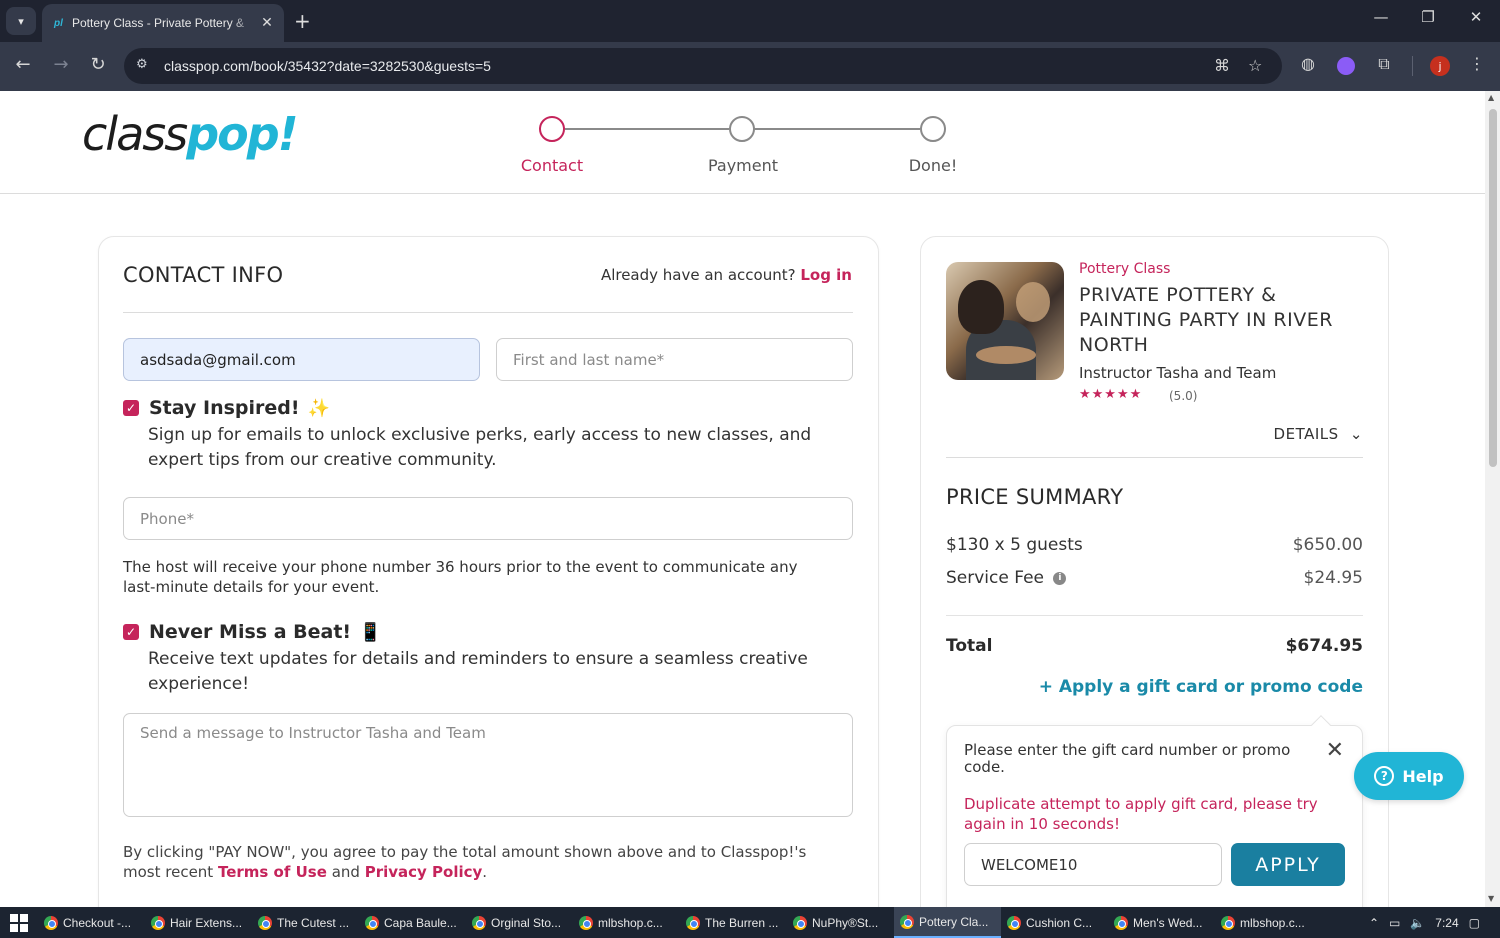 The width and height of the screenshot is (1500, 938). Describe the element at coordinates (1124, 269) in the screenshot. I see `class-category: Pottery Class` at that location.